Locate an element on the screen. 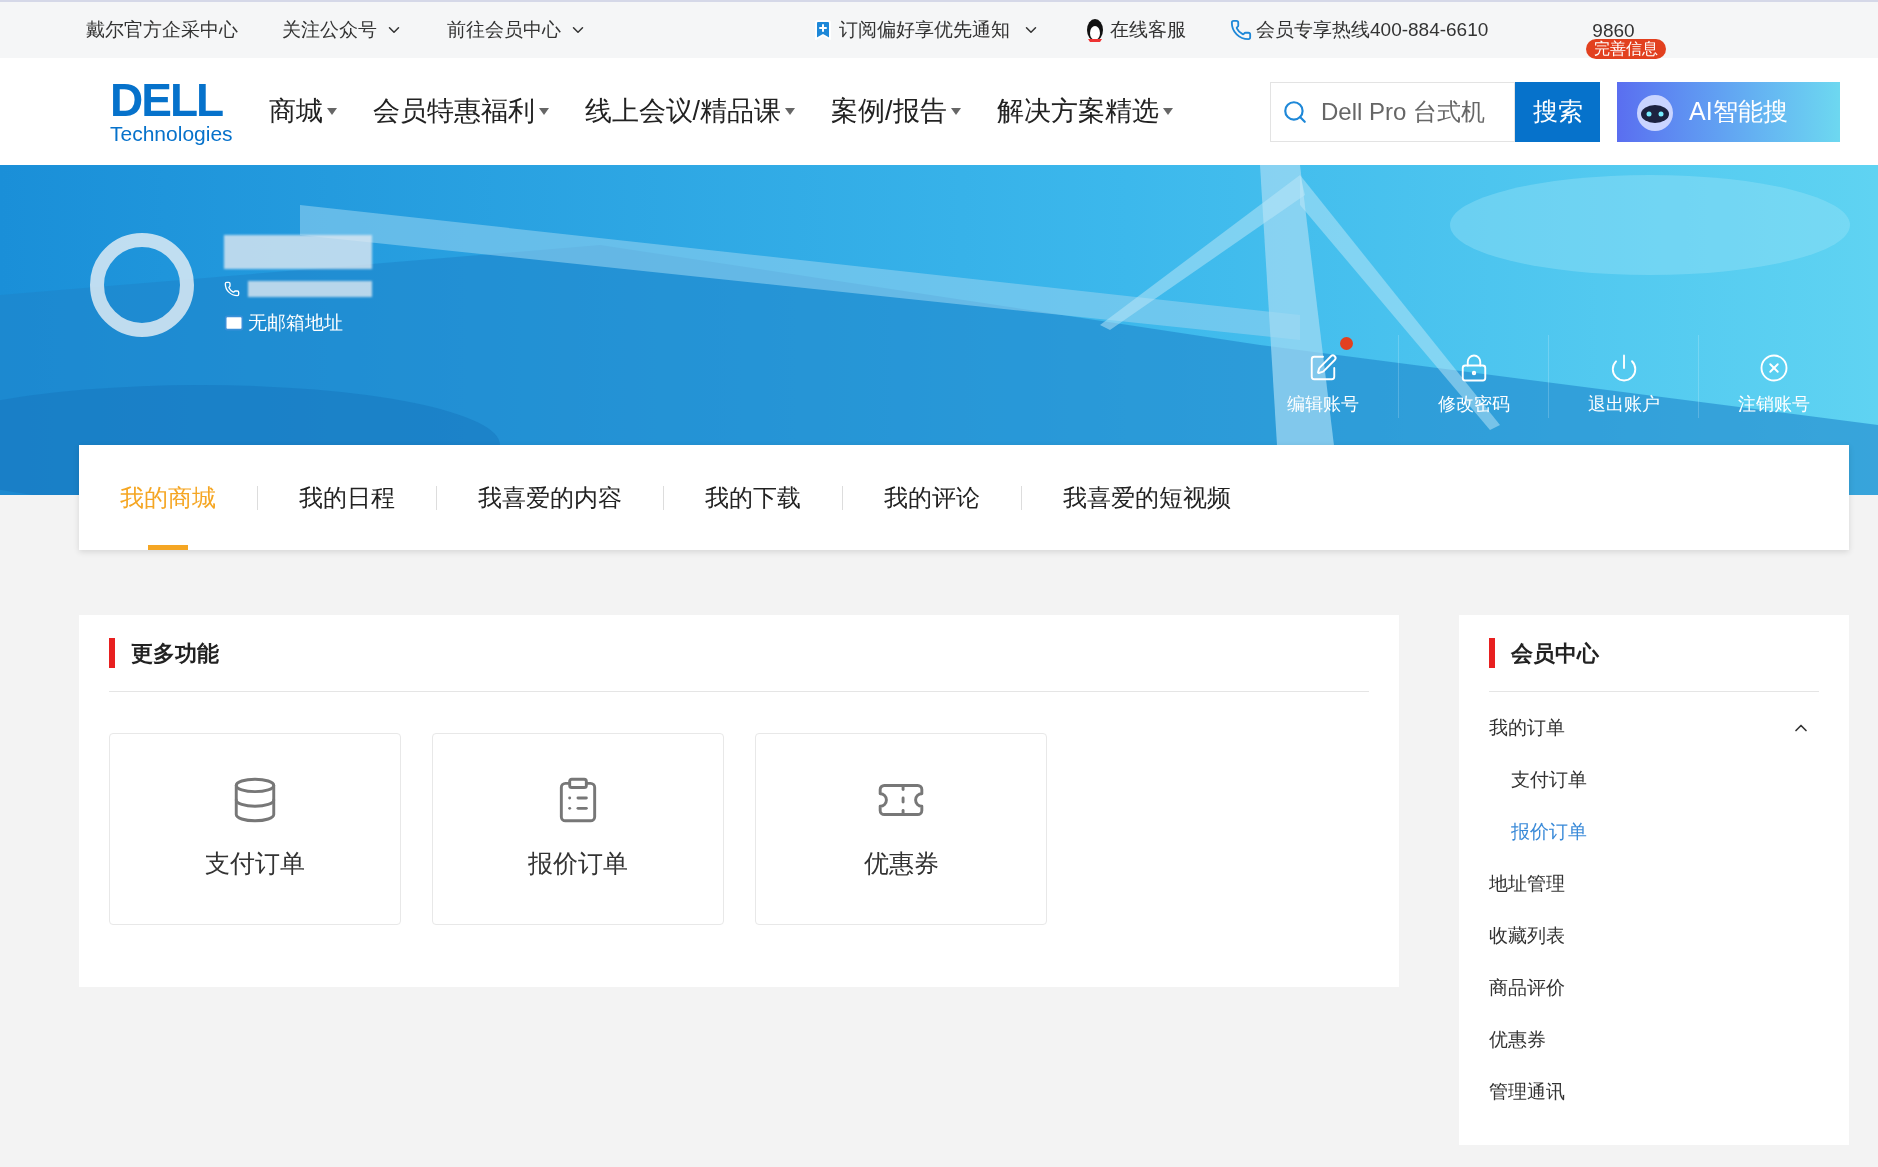 The height and width of the screenshot is (1167, 1878). sidebar-item: 优惠券 is located at coordinates (1654, 1040).